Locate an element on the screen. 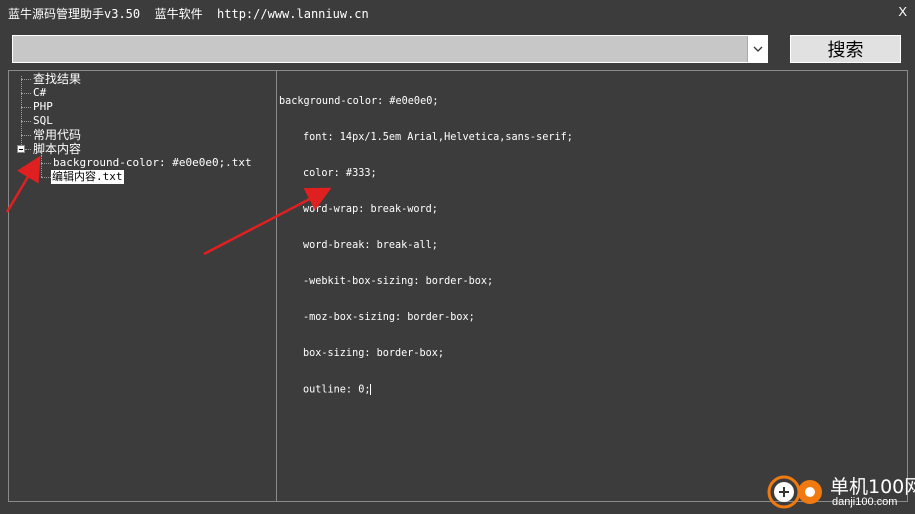 The width and height of the screenshot is (915, 514). watermark: 单机100网 danji100.com is located at coordinates (840, 492).